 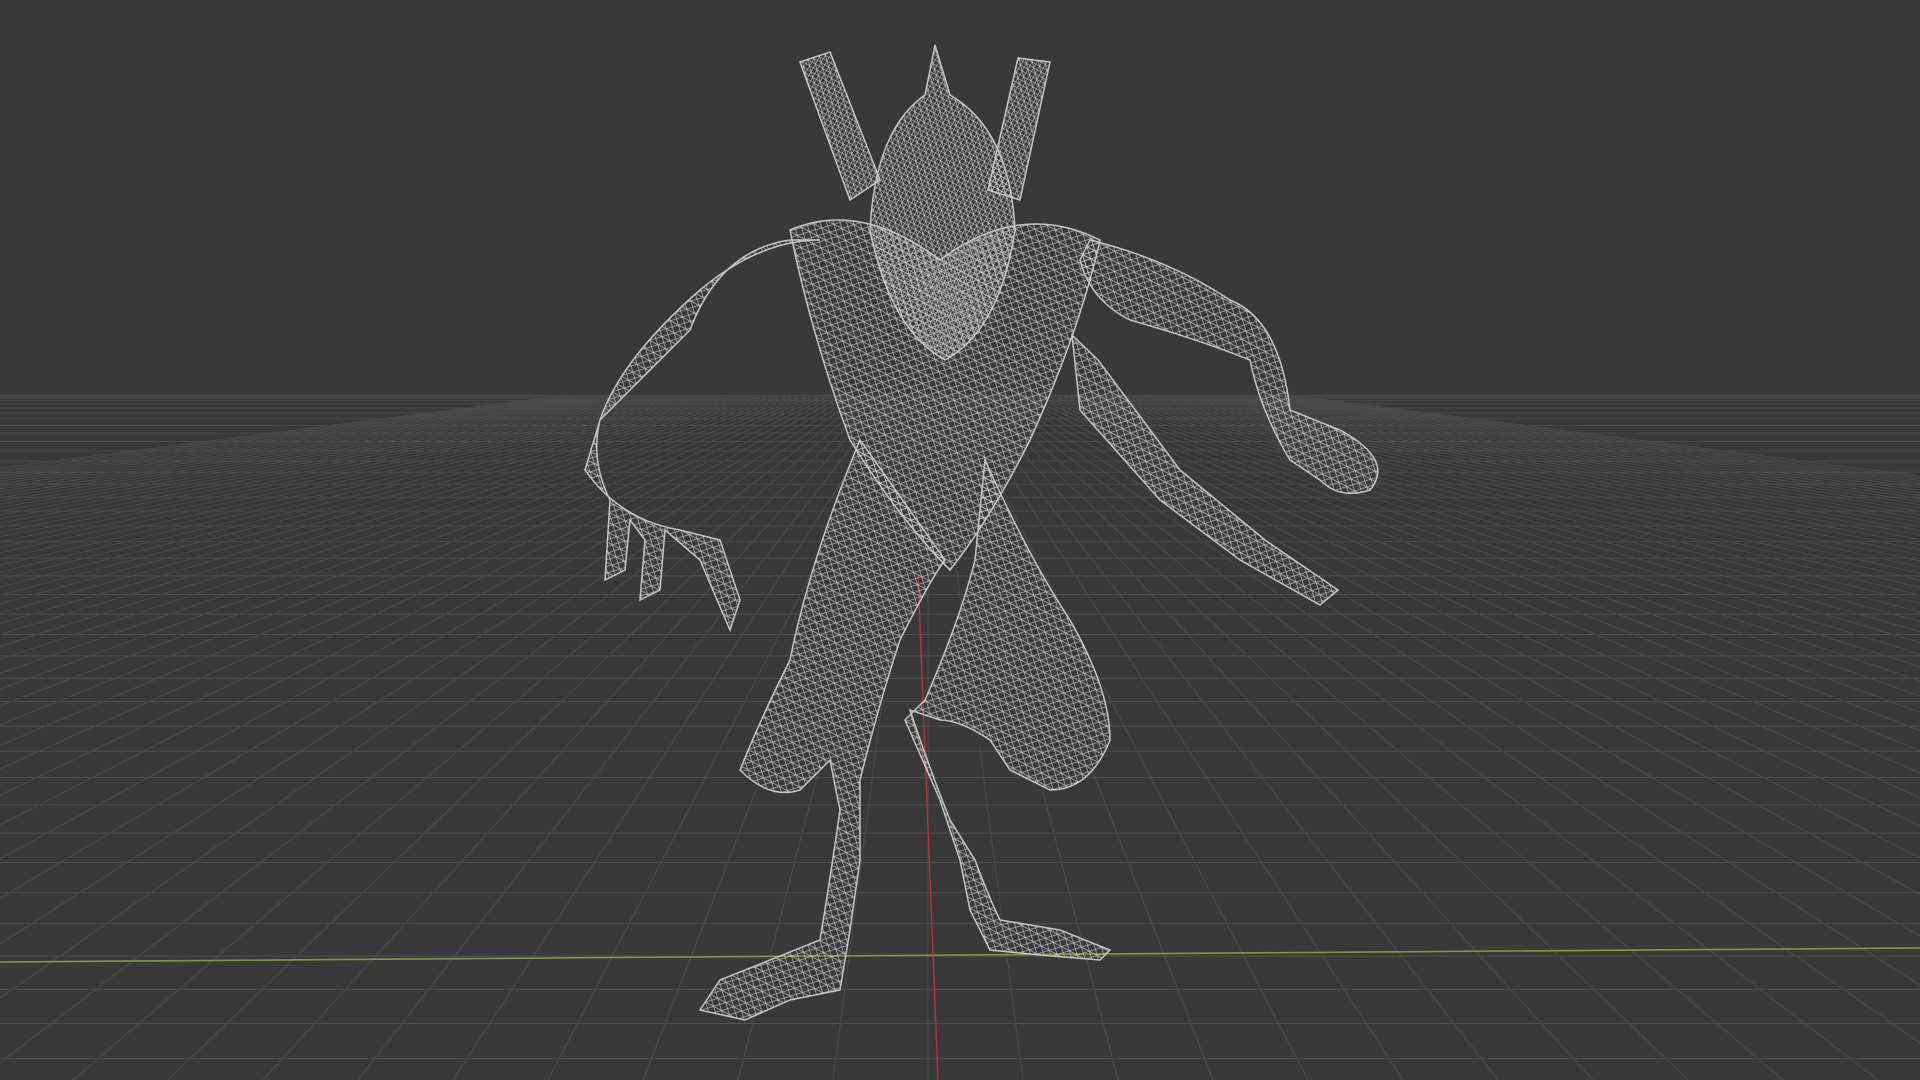 What do you see at coordinates (960, 955) in the screenshot?
I see `x-axis-line` at bounding box center [960, 955].